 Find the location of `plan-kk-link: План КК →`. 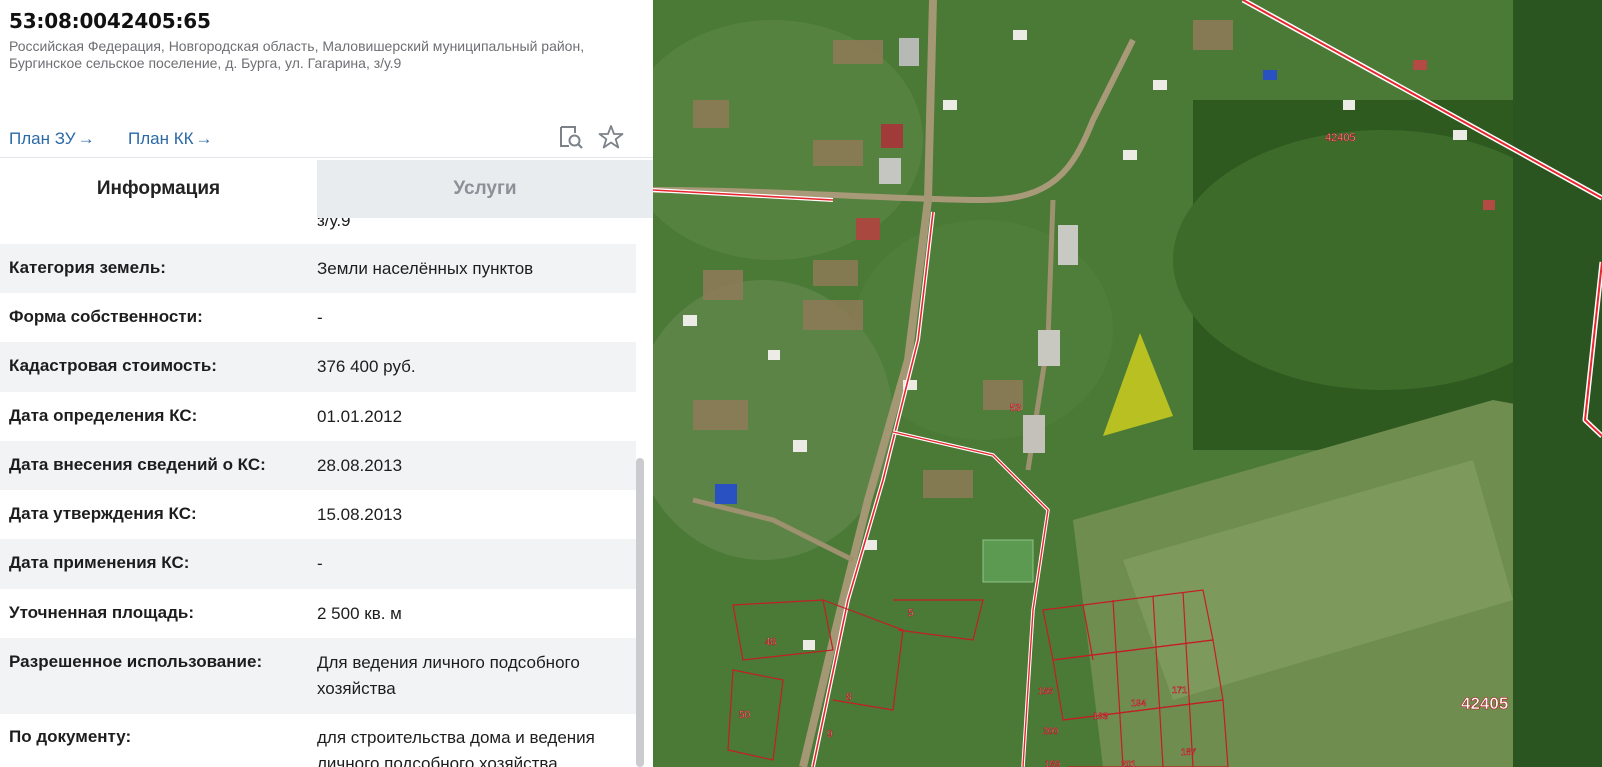

plan-kk-link: План КК → is located at coordinates (170, 139).